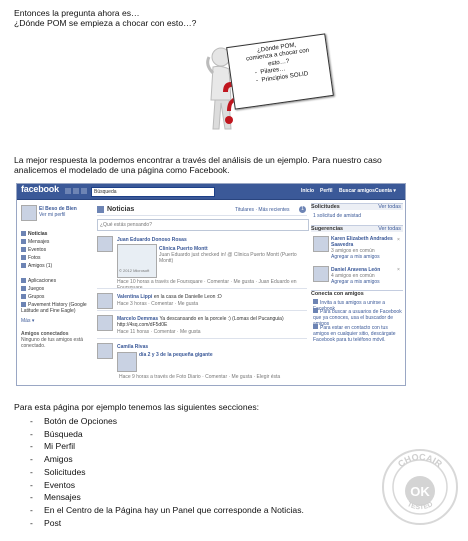 This screenshot has width=468, height=541. I want to click on friends-icon, so click(23, 266).